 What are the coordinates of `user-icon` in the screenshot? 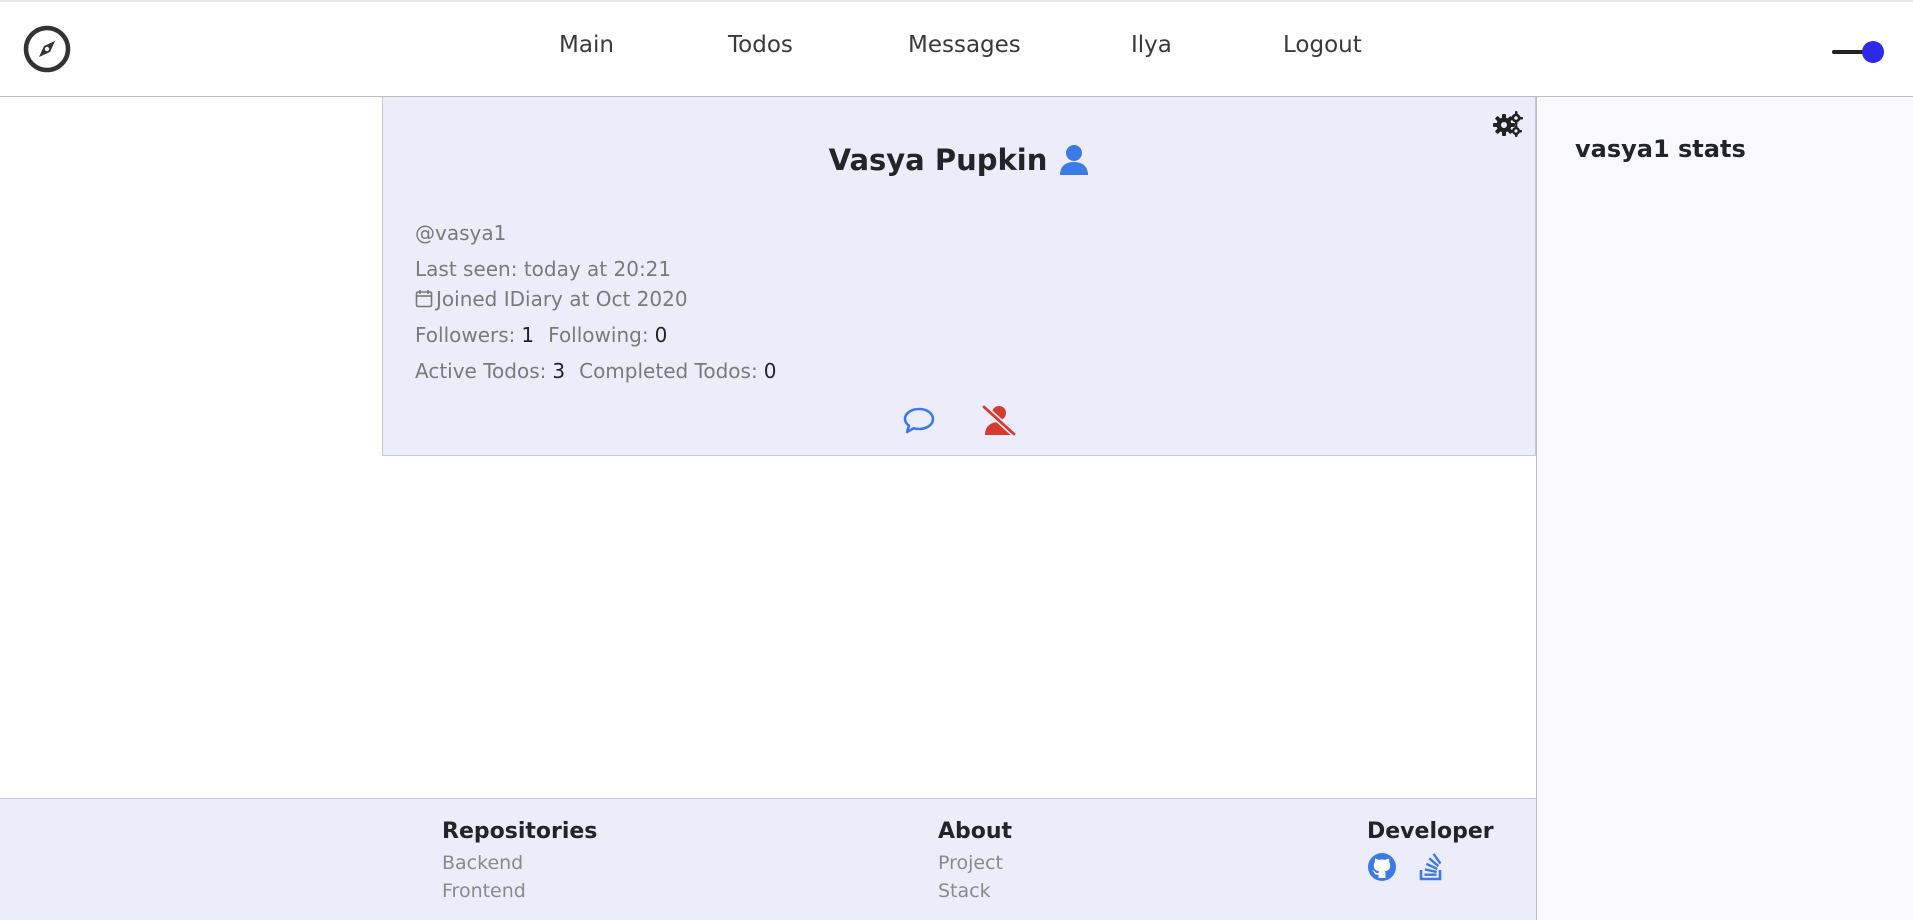 It's located at (1074, 160).